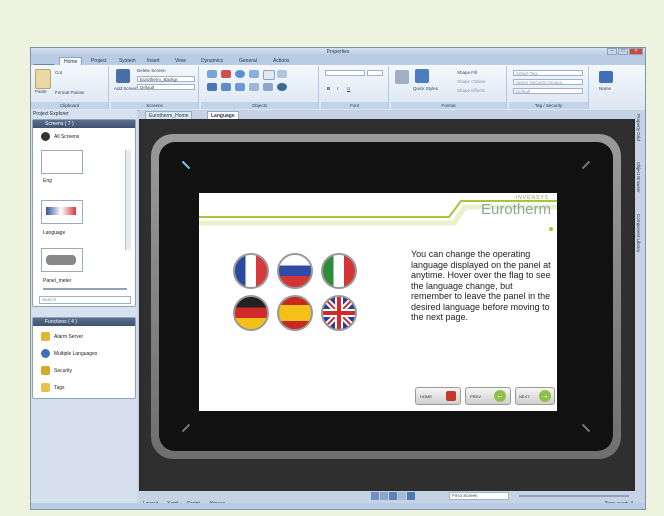 The width and height of the screenshot is (664, 516). I want to click on italic-button: I, so click(337, 88).